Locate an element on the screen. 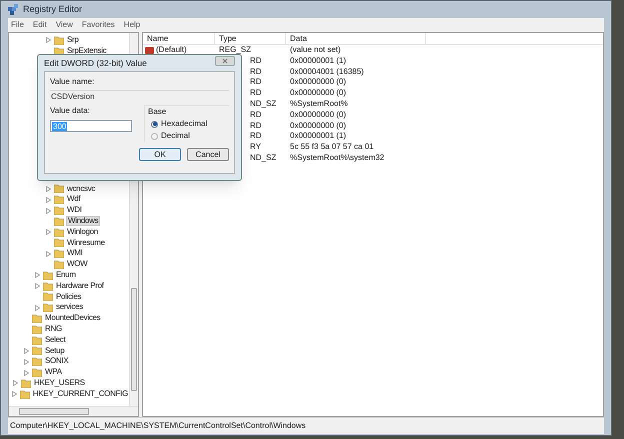 This screenshot has height=439, width=624. close-button is located at coordinates (225, 61).